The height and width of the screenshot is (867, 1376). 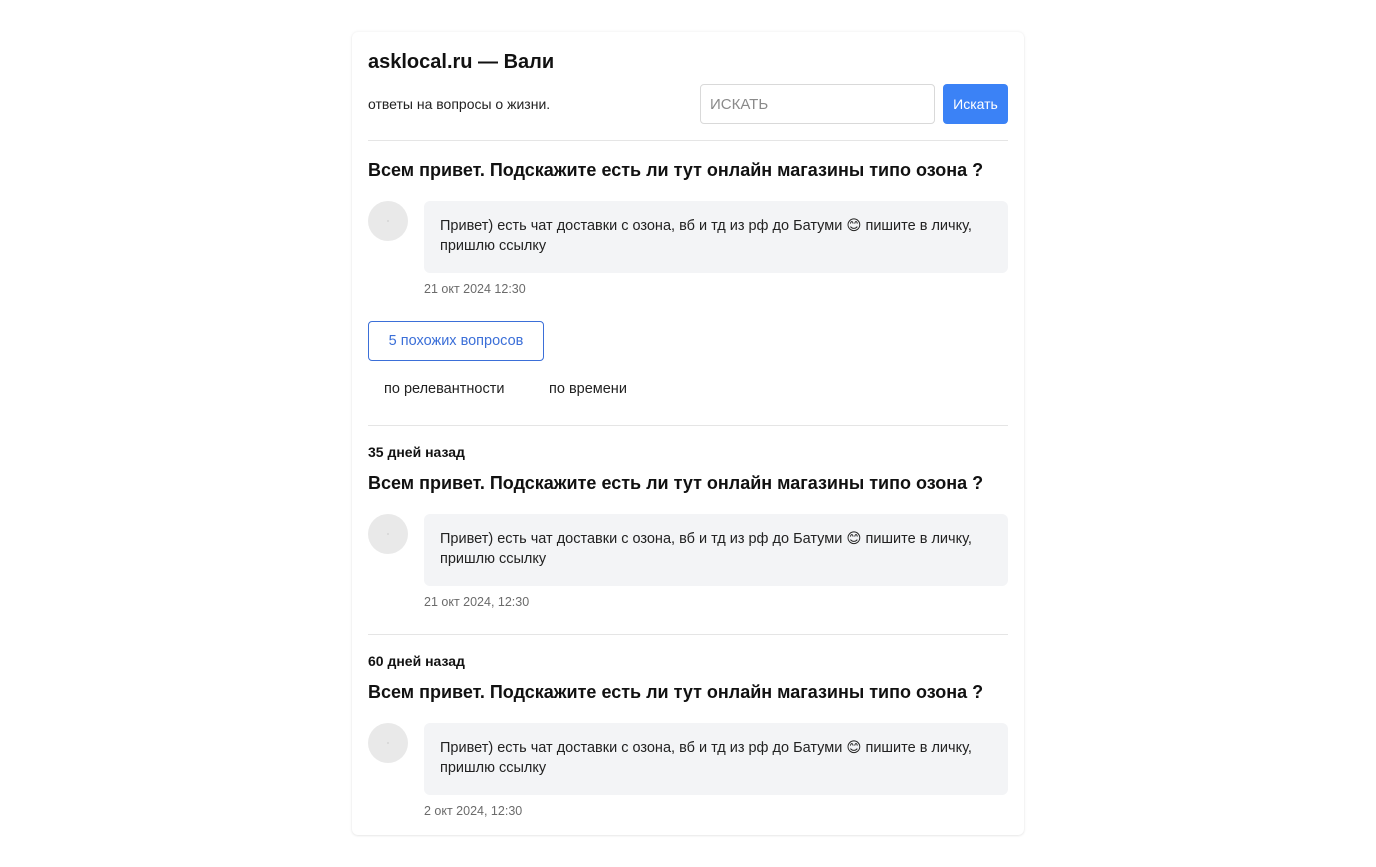 What do you see at coordinates (444, 389) in the screenshot?
I see `sort-by-relevance: по релевантности` at bounding box center [444, 389].